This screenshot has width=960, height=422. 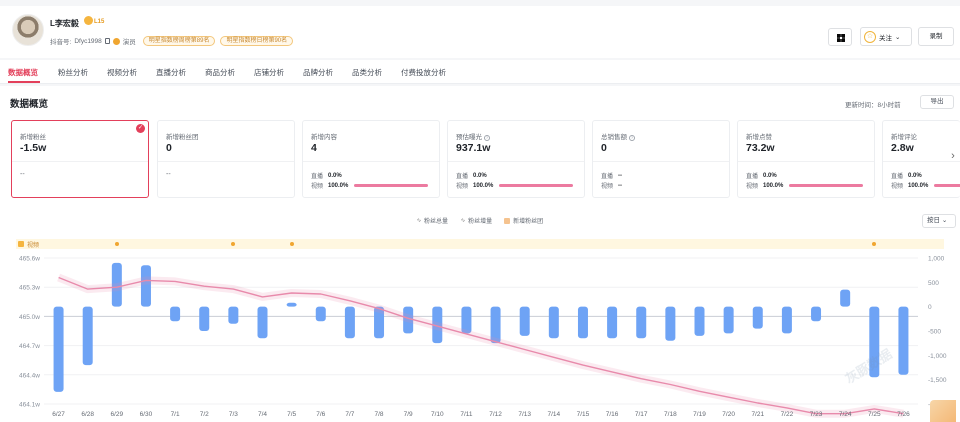 I want to click on tab-overview: 数据概览, so click(x=23, y=72).